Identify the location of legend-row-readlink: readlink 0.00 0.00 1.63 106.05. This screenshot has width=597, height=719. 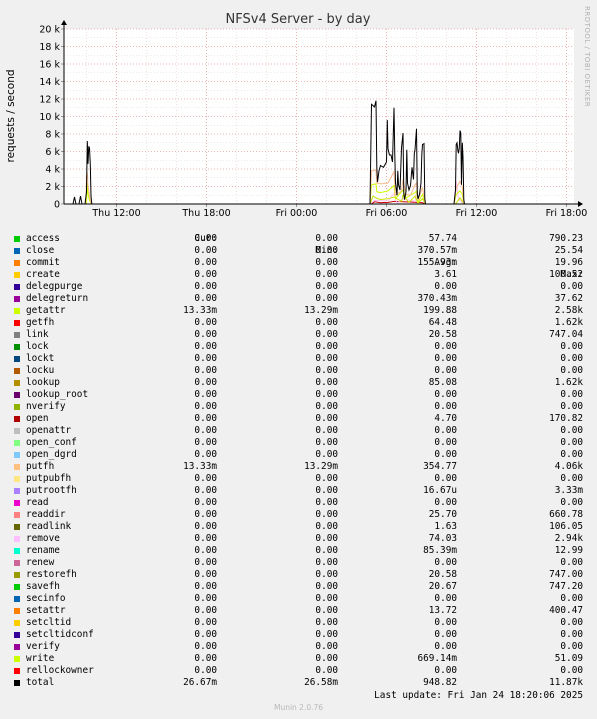
(298, 527).